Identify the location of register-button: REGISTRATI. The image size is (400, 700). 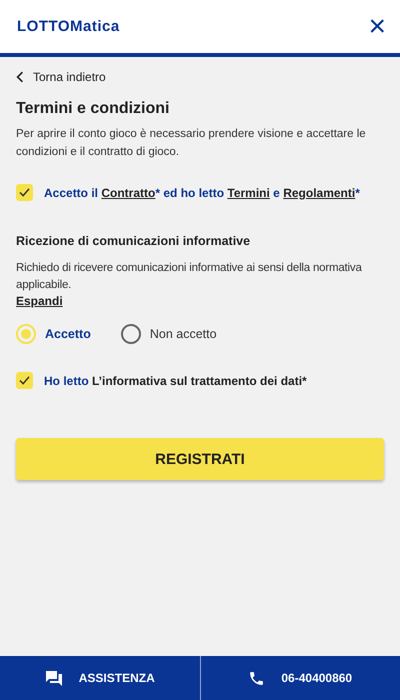
(200, 459).